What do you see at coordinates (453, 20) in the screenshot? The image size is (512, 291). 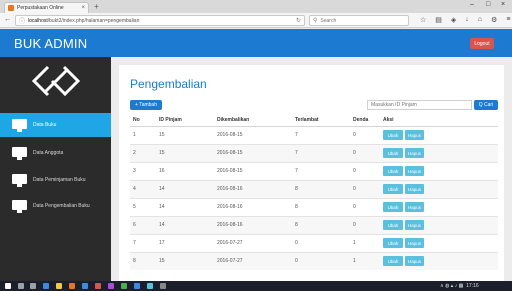 I see `pocket-icon: ◈` at bounding box center [453, 20].